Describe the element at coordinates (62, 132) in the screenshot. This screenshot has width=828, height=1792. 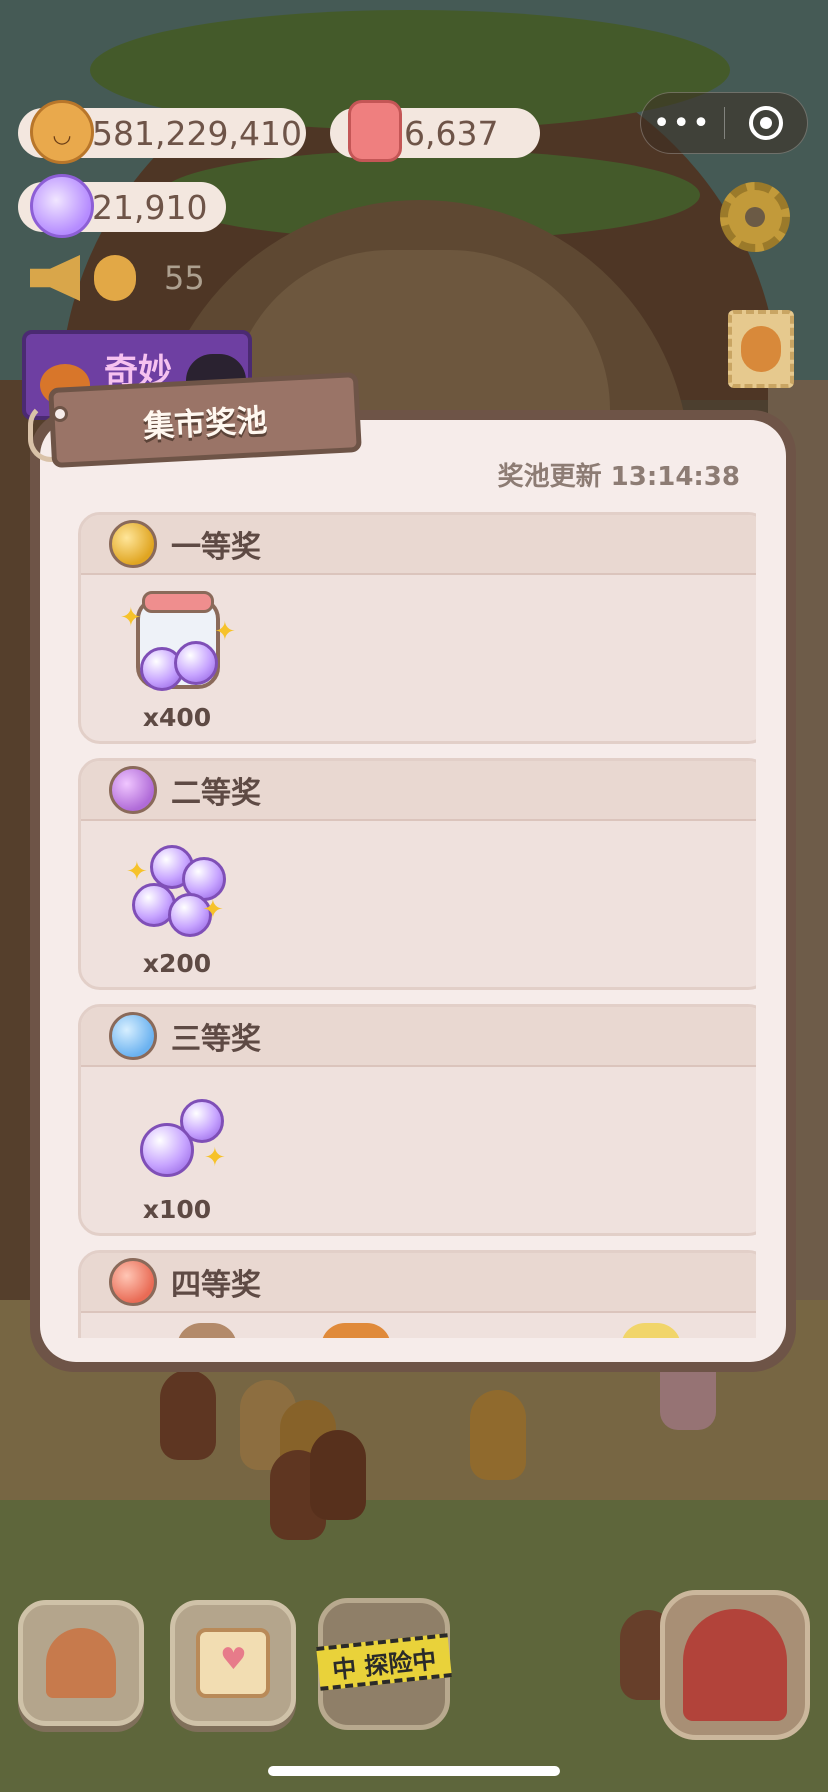
I see `cookie-coin-icon` at that location.